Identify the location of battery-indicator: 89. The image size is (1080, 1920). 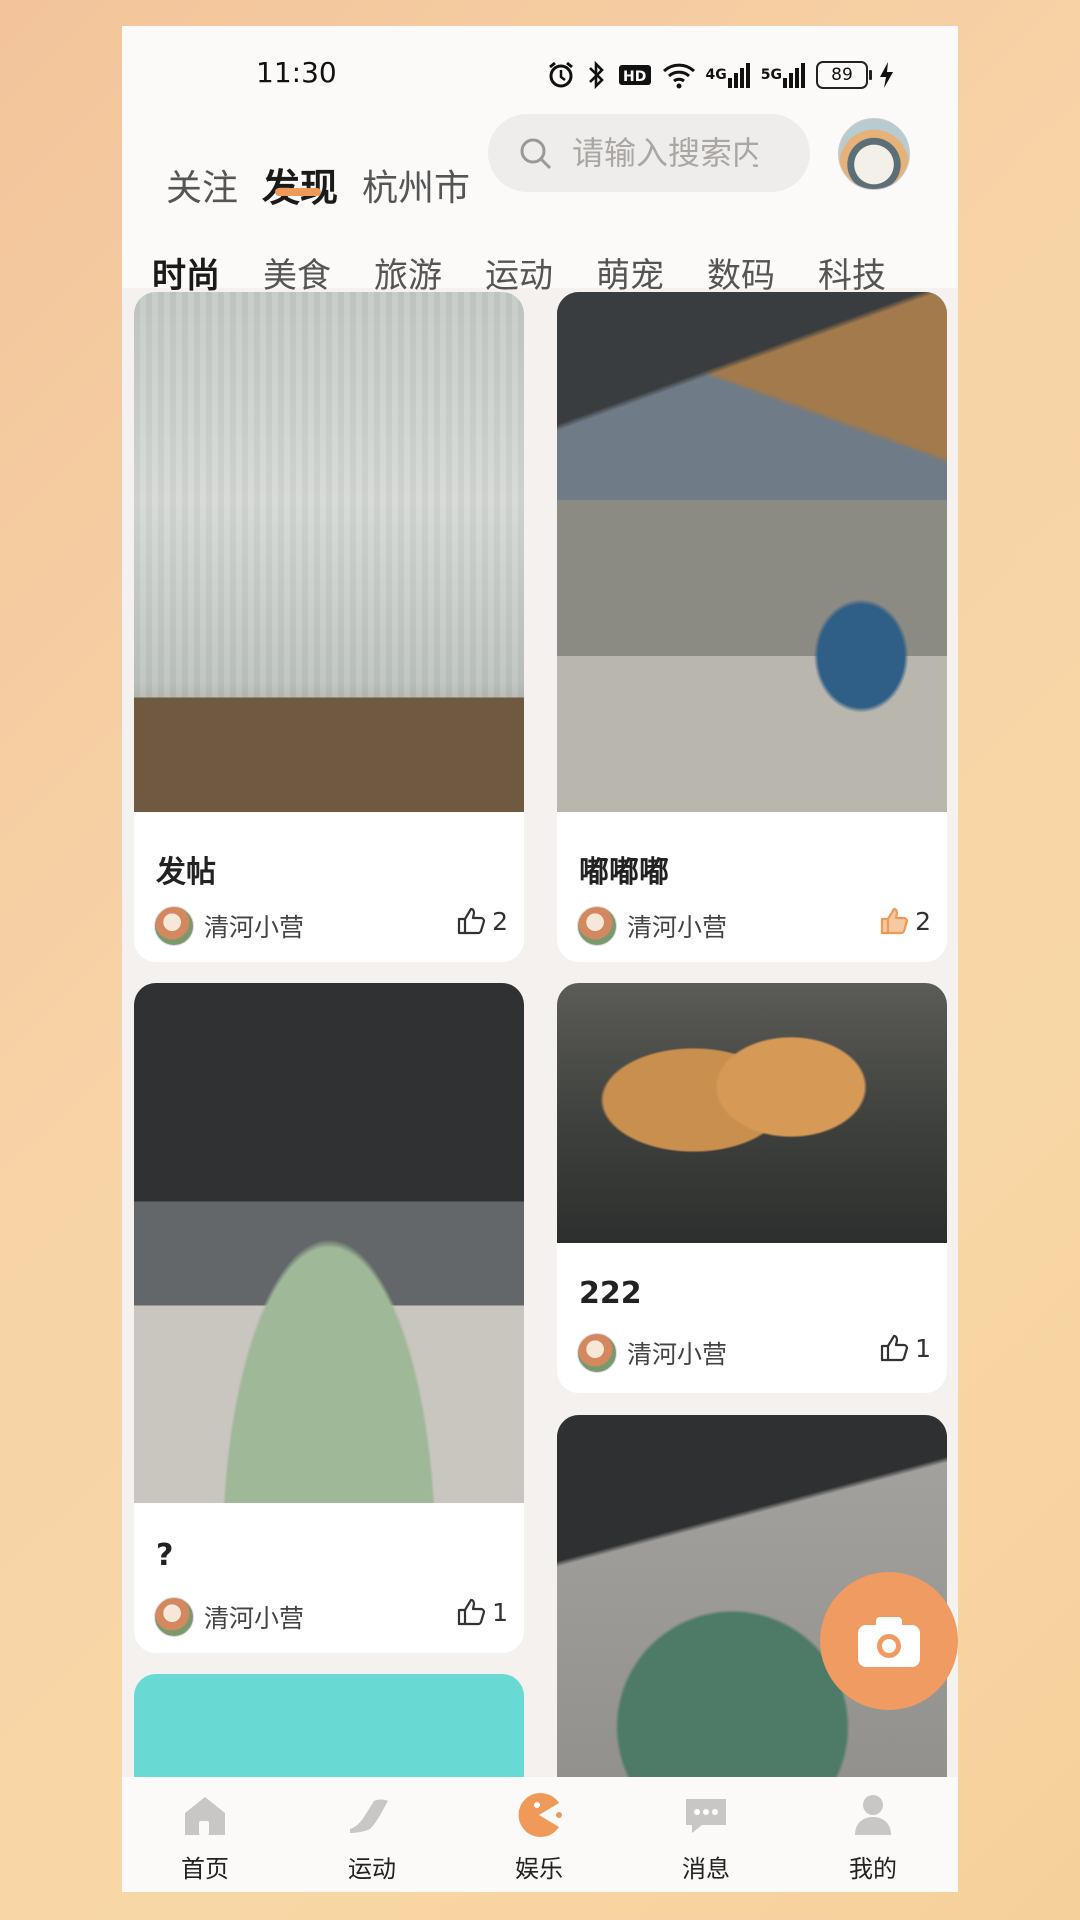
(844, 75).